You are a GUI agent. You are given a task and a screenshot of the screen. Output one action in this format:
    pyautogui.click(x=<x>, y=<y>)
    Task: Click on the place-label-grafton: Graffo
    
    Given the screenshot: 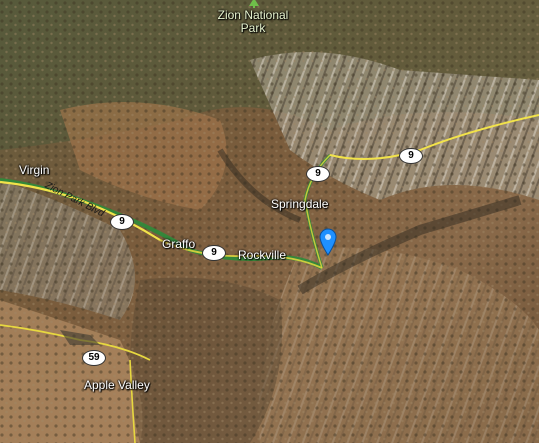 What is the action you would take?
    pyautogui.click(x=178, y=244)
    